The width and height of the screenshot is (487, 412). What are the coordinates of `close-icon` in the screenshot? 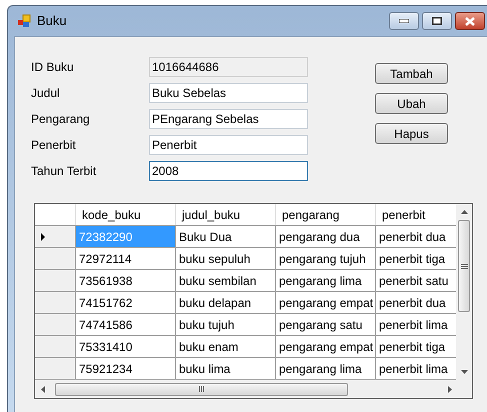 It's located at (470, 21).